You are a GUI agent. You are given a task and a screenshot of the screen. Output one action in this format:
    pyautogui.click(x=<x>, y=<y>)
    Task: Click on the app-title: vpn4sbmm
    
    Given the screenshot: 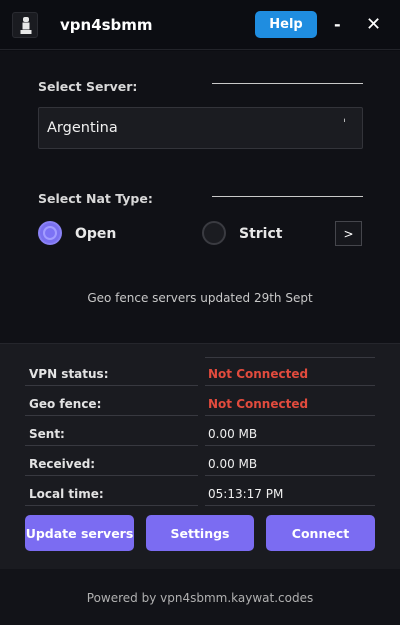 What is the action you would take?
    pyautogui.click(x=106, y=25)
    